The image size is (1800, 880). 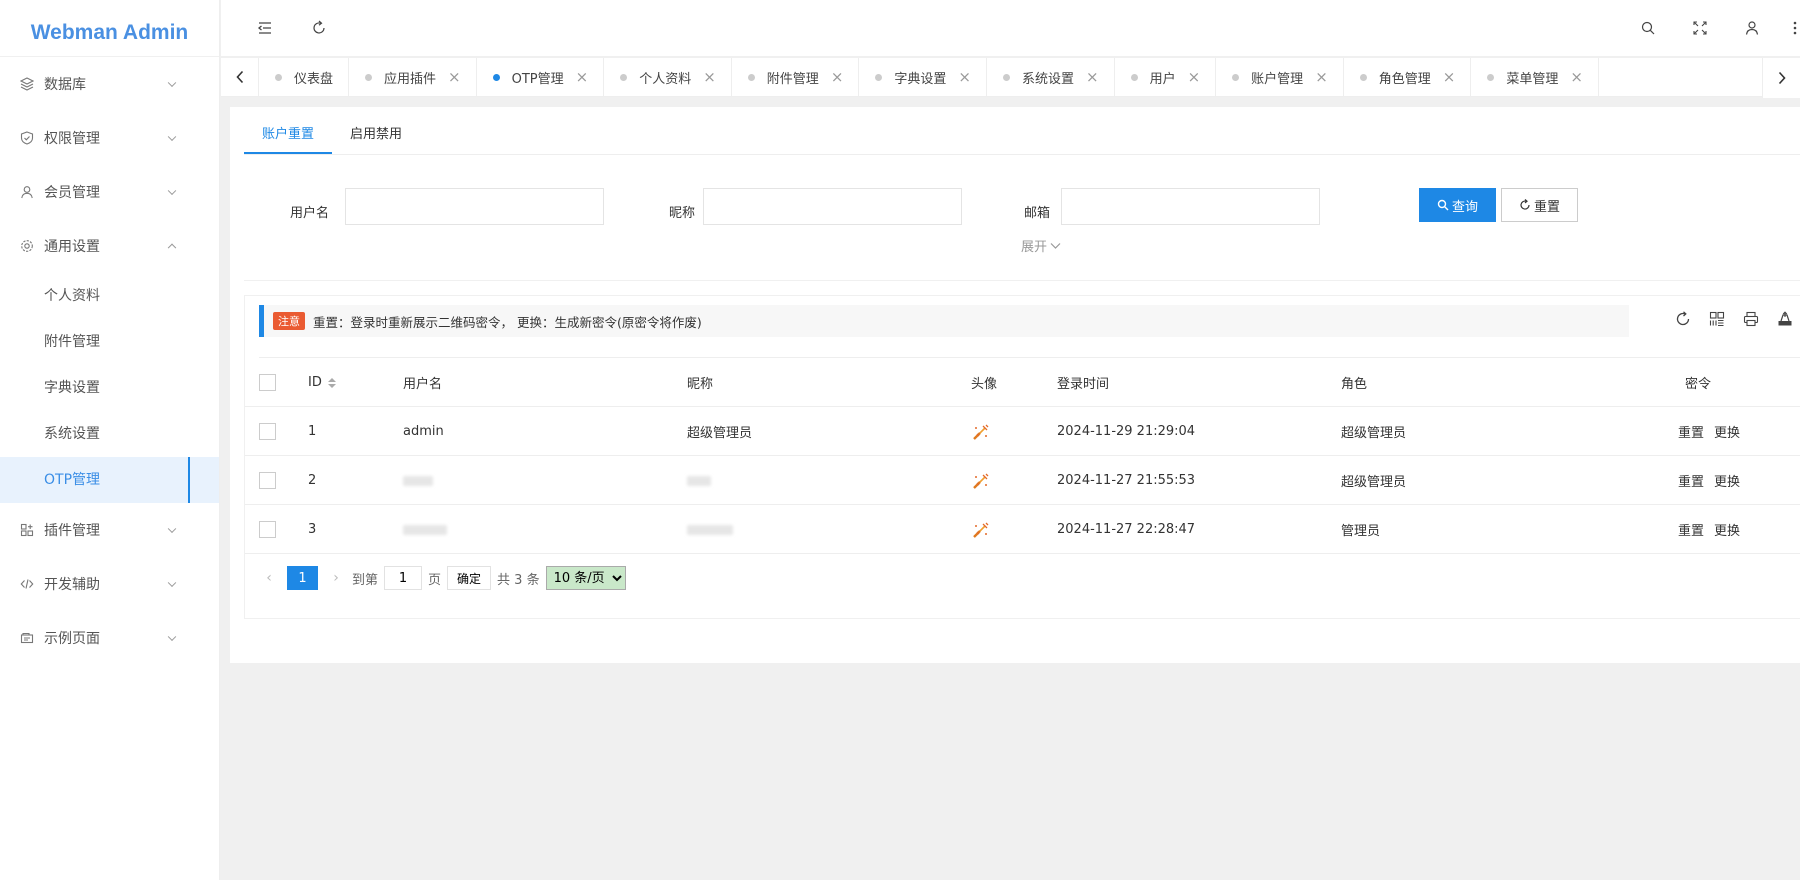 I want to click on cell-username-redacted, so click(x=425, y=529).